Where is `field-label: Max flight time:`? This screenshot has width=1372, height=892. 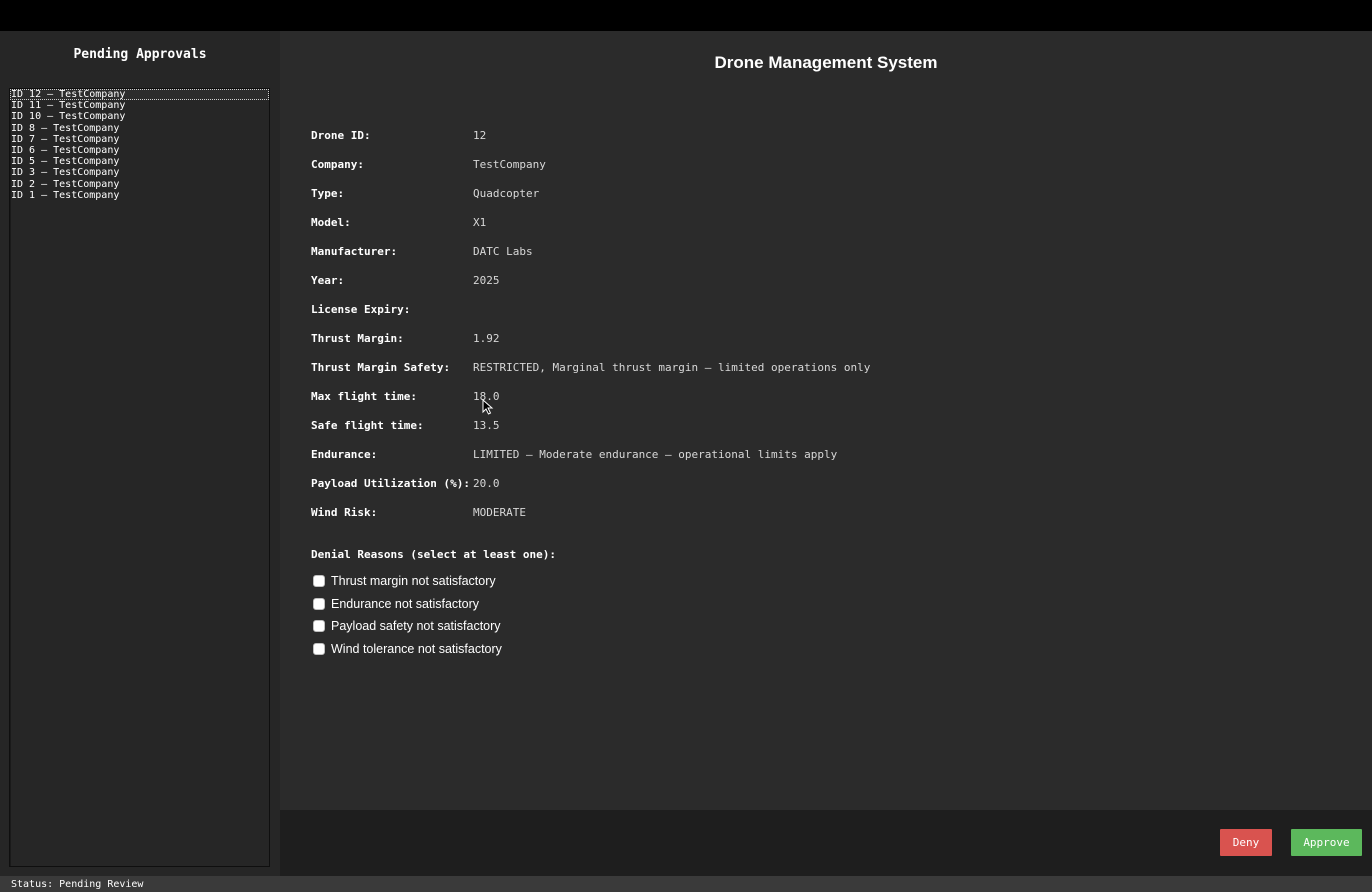 field-label: Max flight time: is located at coordinates (364, 396).